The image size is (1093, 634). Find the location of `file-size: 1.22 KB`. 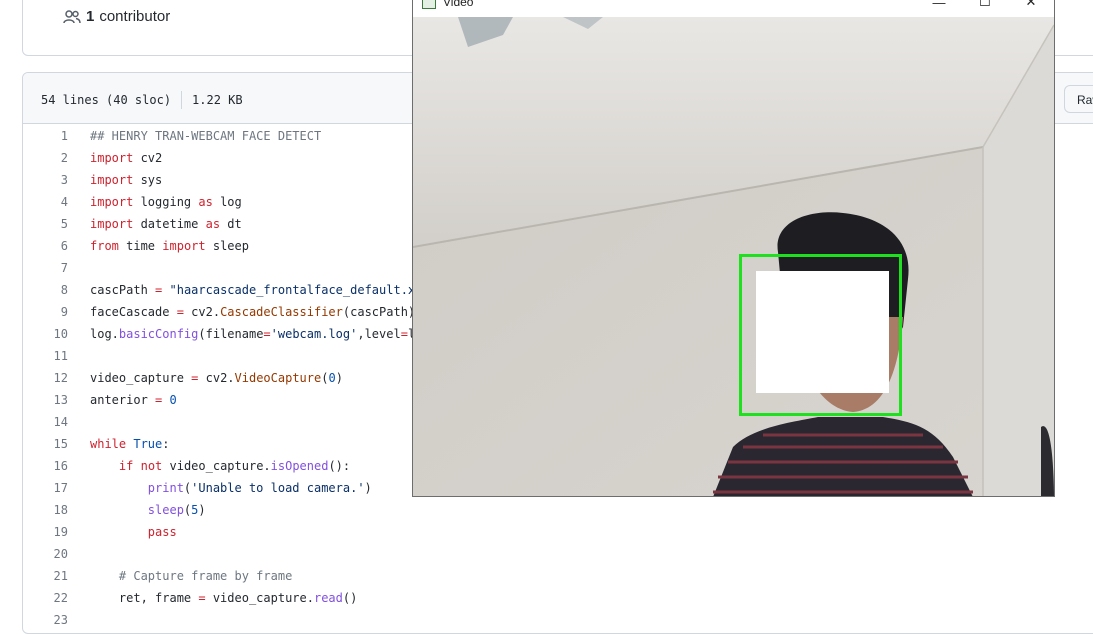

file-size: 1.22 KB is located at coordinates (217, 100).